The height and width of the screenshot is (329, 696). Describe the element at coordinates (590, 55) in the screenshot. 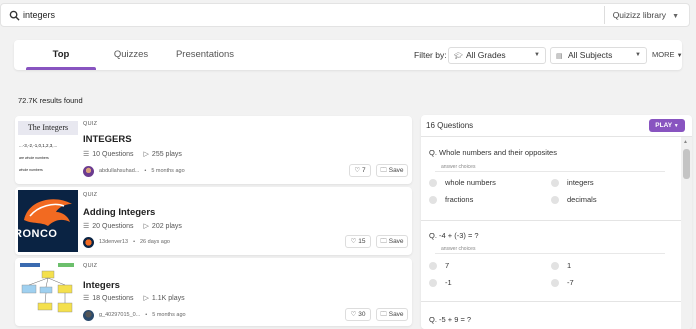

I see `subjects-select-label: All Subjects` at that location.